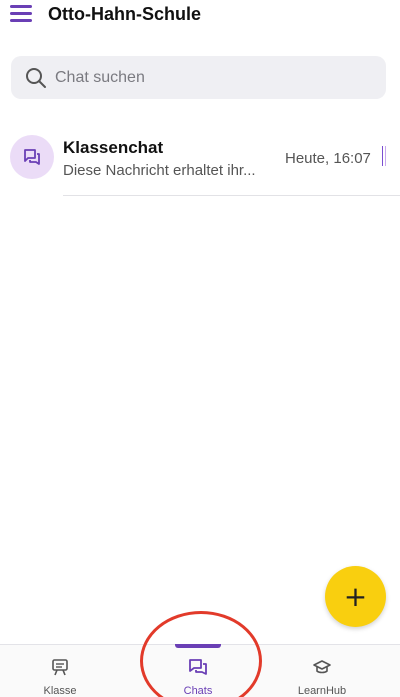 The image size is (400, 697). What do you see at coordinates (322, 667) in the screenshot?
I see `graduation-cap-icon` at bounding box center [322, 667].